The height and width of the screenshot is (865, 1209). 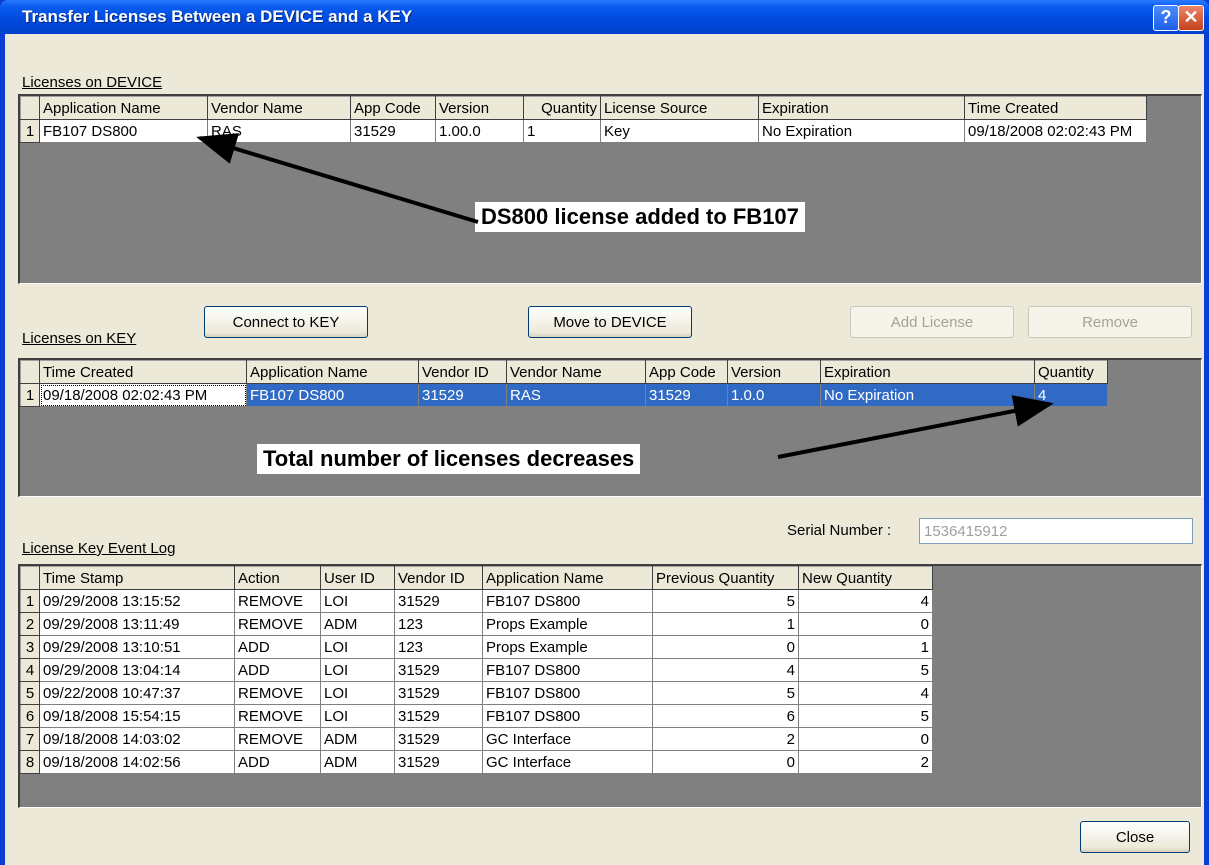 I want to click on close-window-button: ✕, so click(x=1191, y=18).